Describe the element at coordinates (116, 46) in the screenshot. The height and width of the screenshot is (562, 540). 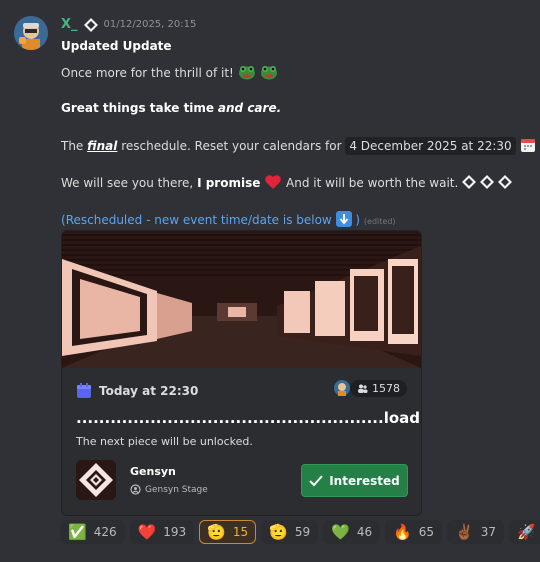
I see `message-title: Updated Update` at that location.